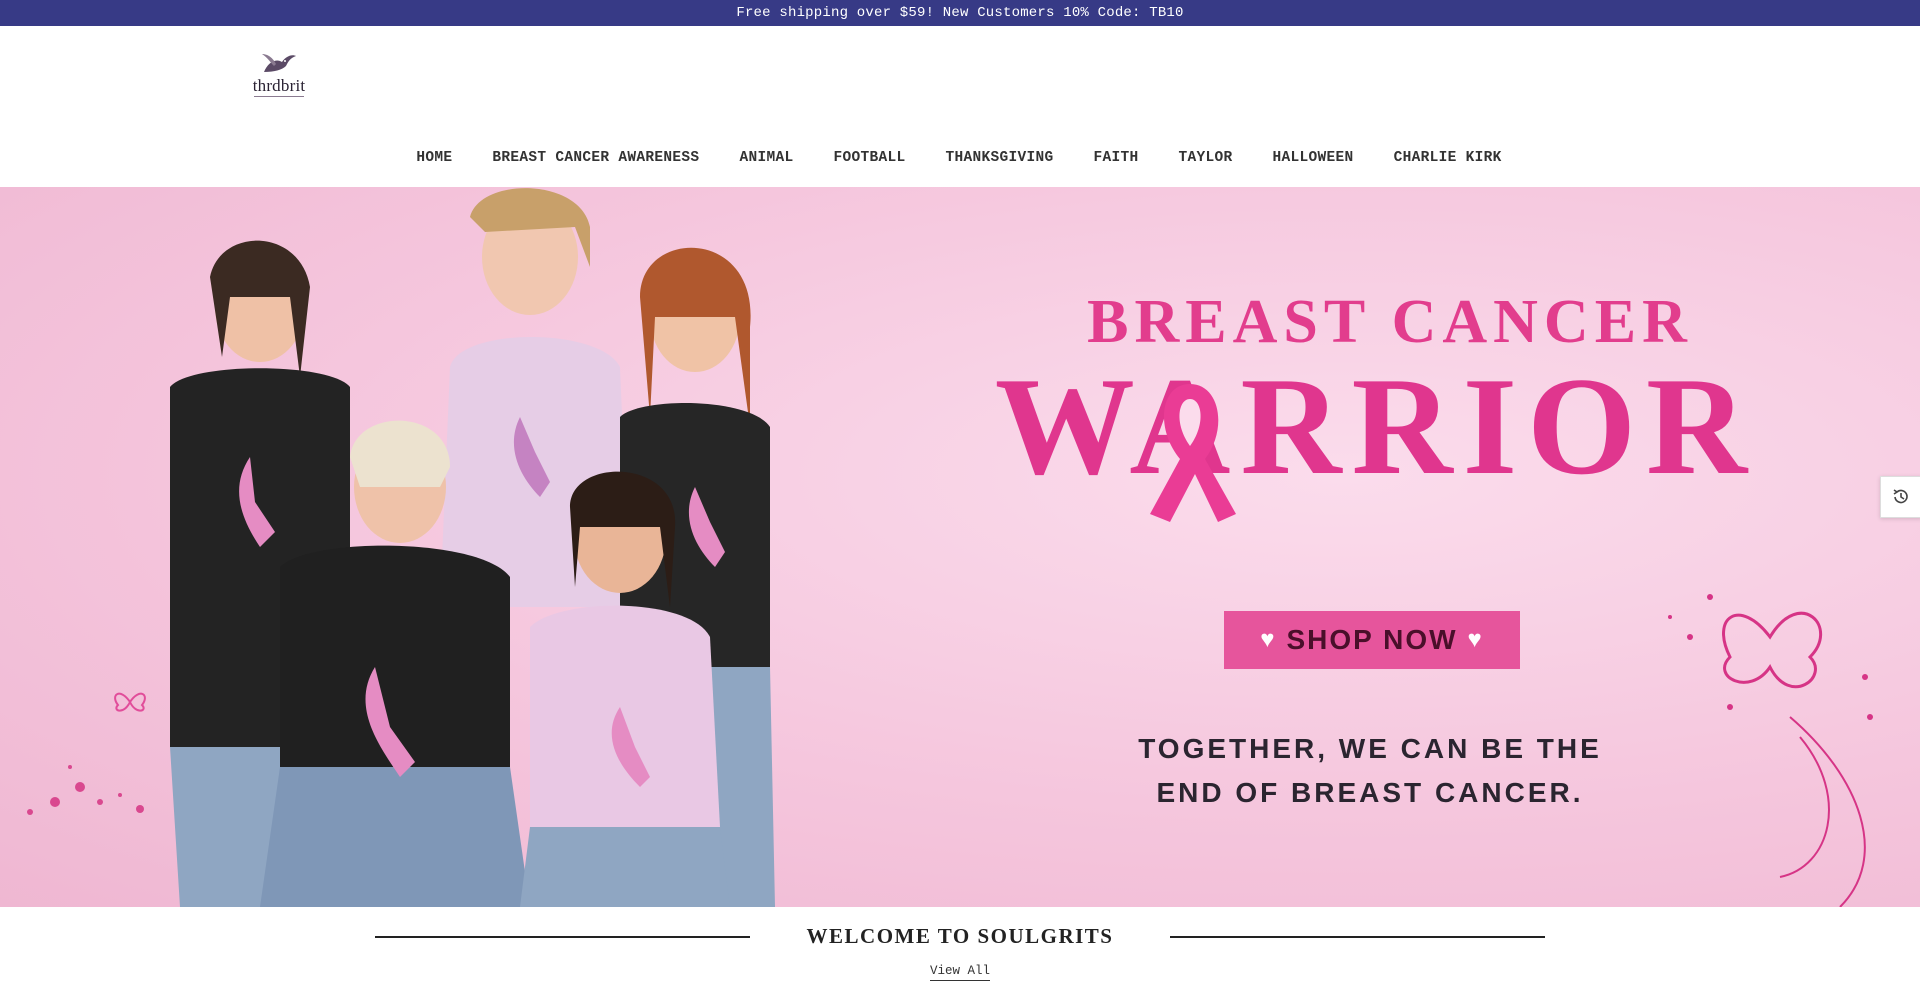 The image size is (1920, 993). What do you see at coordinates (1390, 322) in the screenshot?
I see `hero-title-line1: BREAST CANCER` at bounding box center [1390, 322].